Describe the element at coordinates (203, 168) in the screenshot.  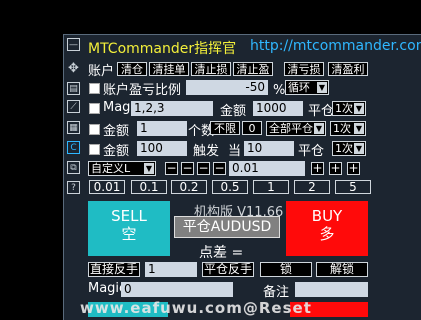
I see `minus-button-3: −` at that location.